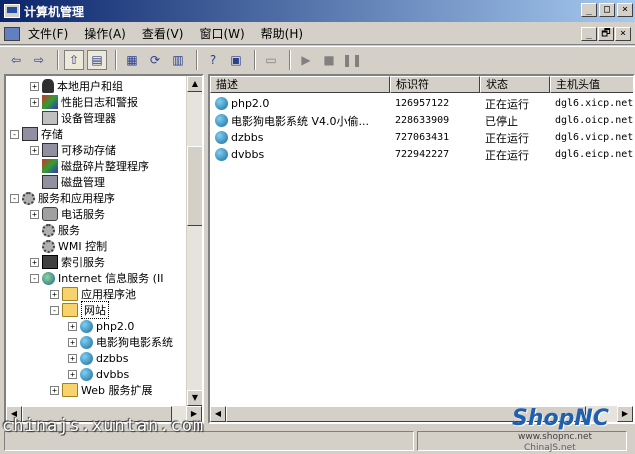 The height and width of the screenshot is (454, 635). What do you see at coordinates (132, 60) in the screenshot?
I see `properties-icon: ▦` at bounding box center [132, 60].